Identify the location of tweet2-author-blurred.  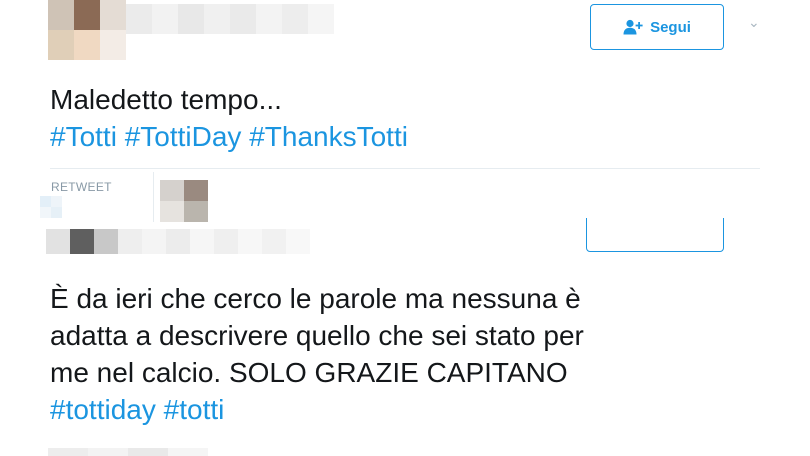
(178, 241).